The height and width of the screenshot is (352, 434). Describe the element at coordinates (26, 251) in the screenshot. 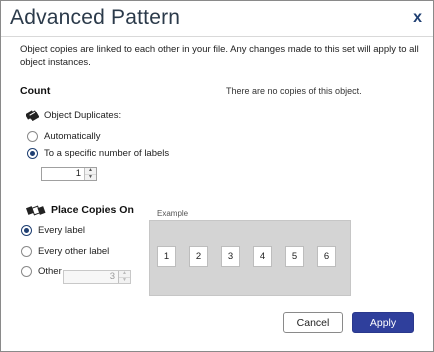

I see `radio-every-other-label` at that location.